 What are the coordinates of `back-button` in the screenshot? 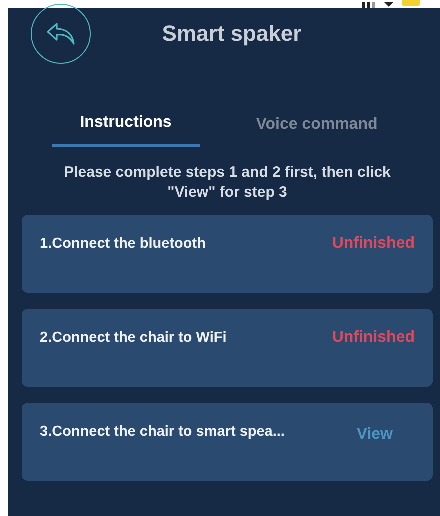 It's located at (61, 34).